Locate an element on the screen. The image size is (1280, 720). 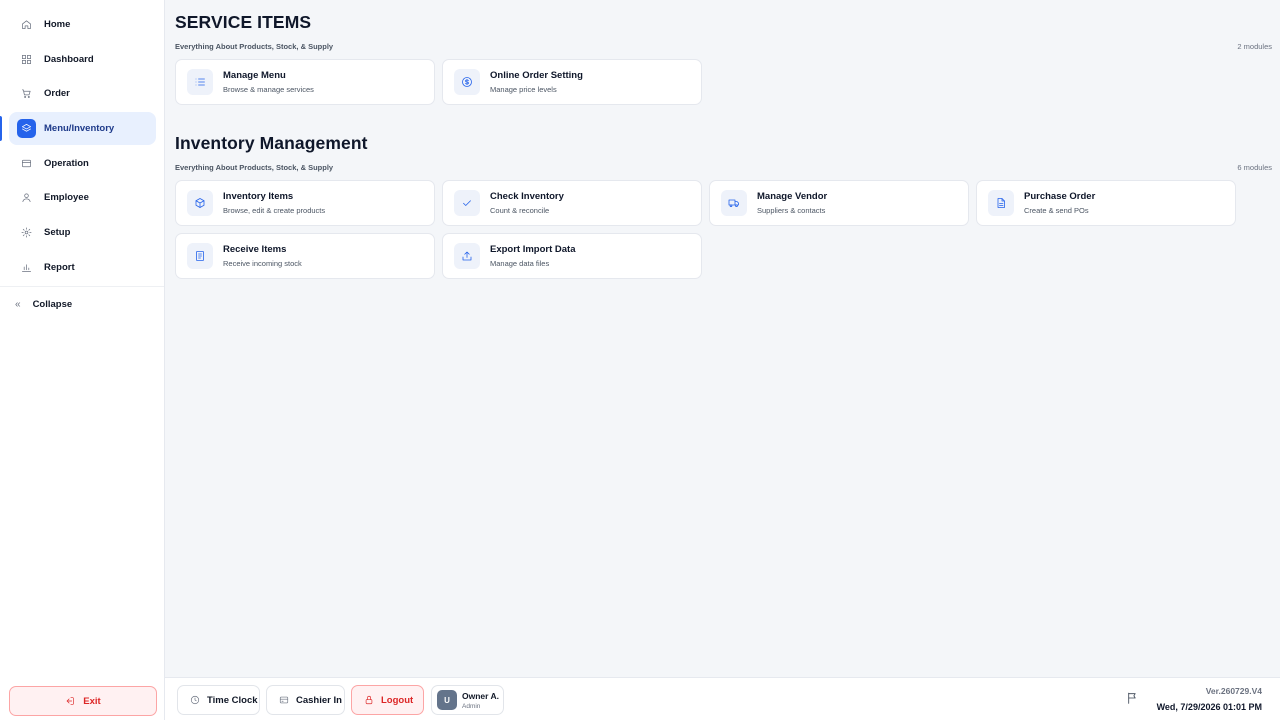
exit-label: Exit is located at coordinates (92, 701).